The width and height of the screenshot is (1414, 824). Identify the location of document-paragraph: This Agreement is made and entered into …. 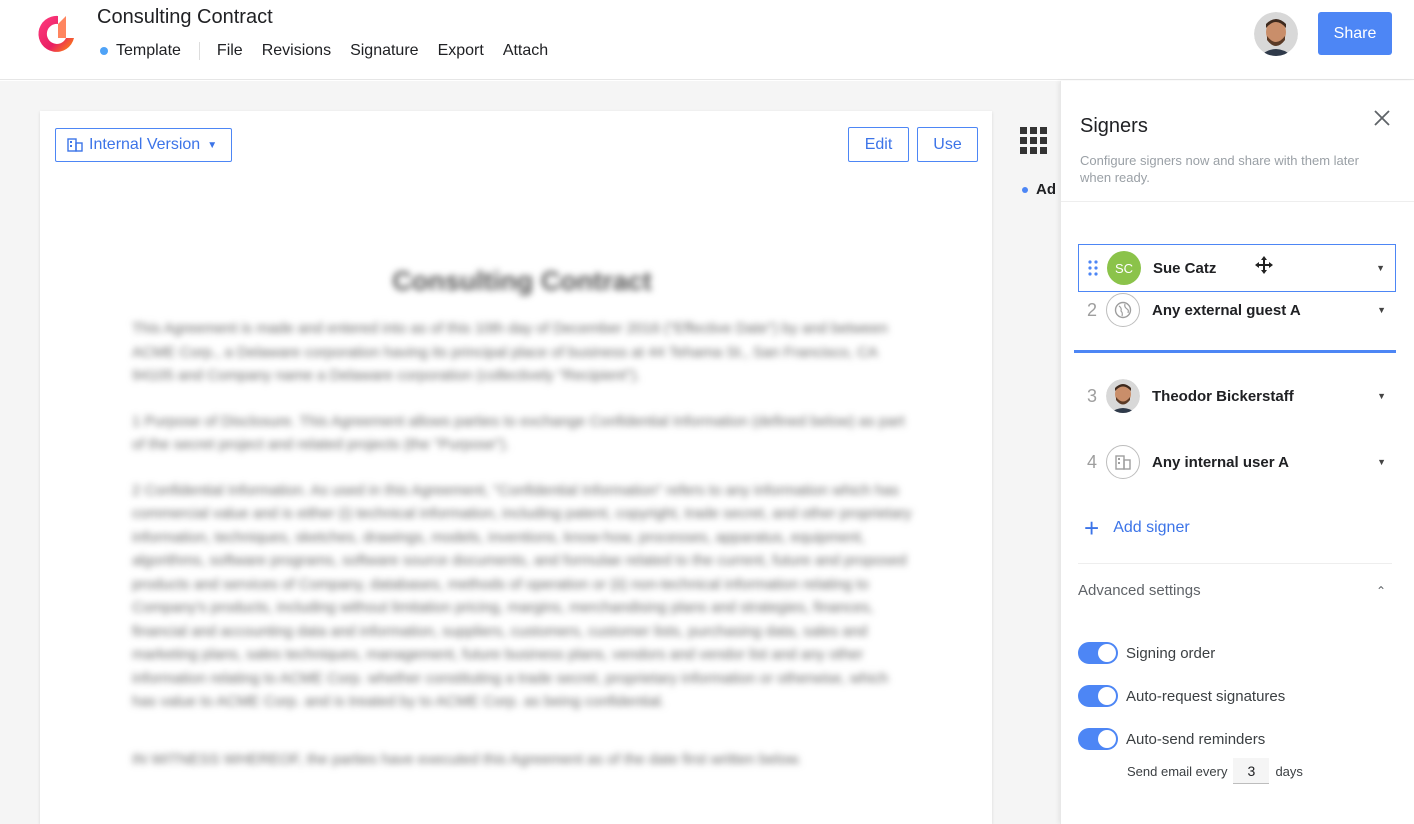
(510, 352).